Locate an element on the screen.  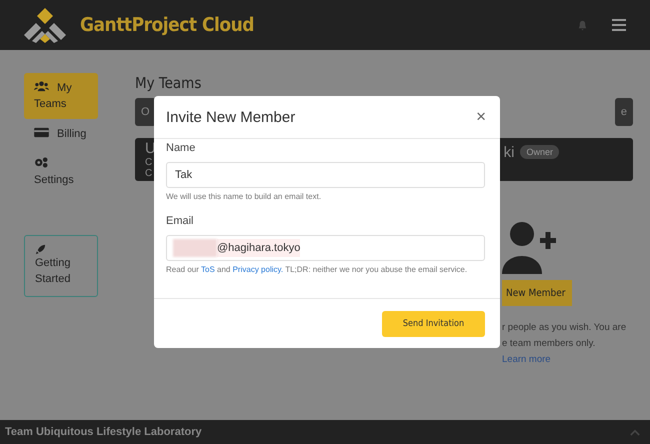
credit-card-icon is located at coordinates (41, 132).